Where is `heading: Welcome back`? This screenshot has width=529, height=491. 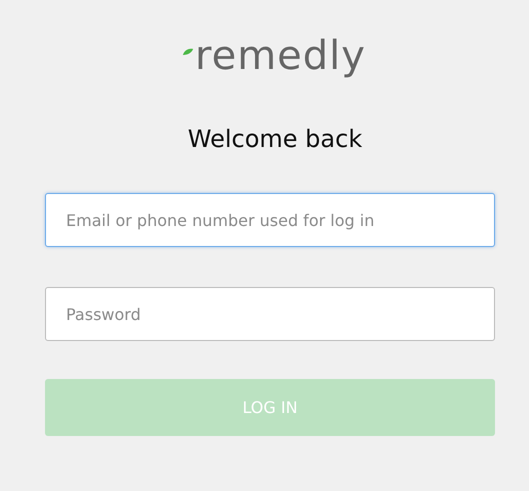 heading: Welcome back is located at coordinates (275, 139).